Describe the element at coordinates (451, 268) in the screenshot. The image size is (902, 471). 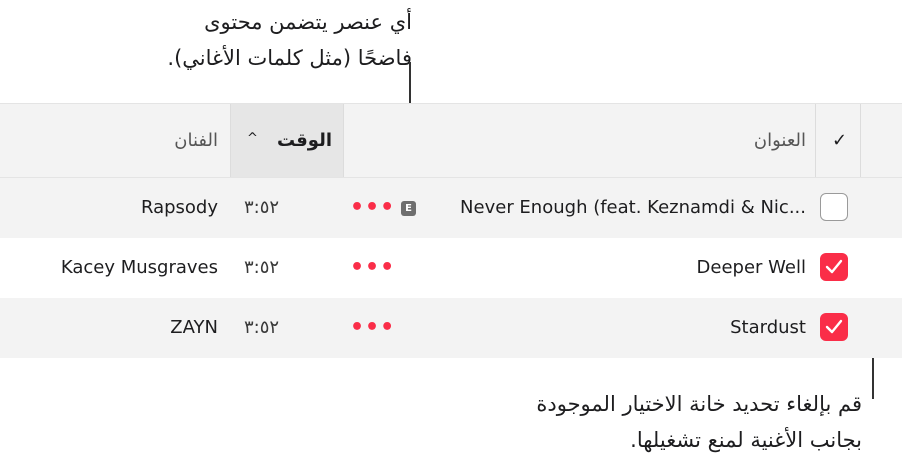
I see `table-row: Deeper Well ••• ٣:٥٢ Kacey Musgraves` at that location.